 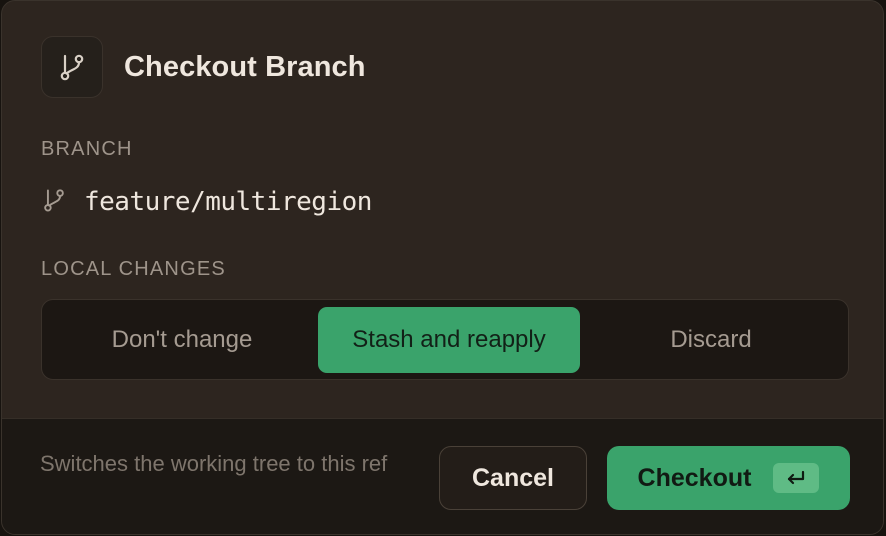 I want to click on checkout-button: Checkout, so click(x=728, y=478).